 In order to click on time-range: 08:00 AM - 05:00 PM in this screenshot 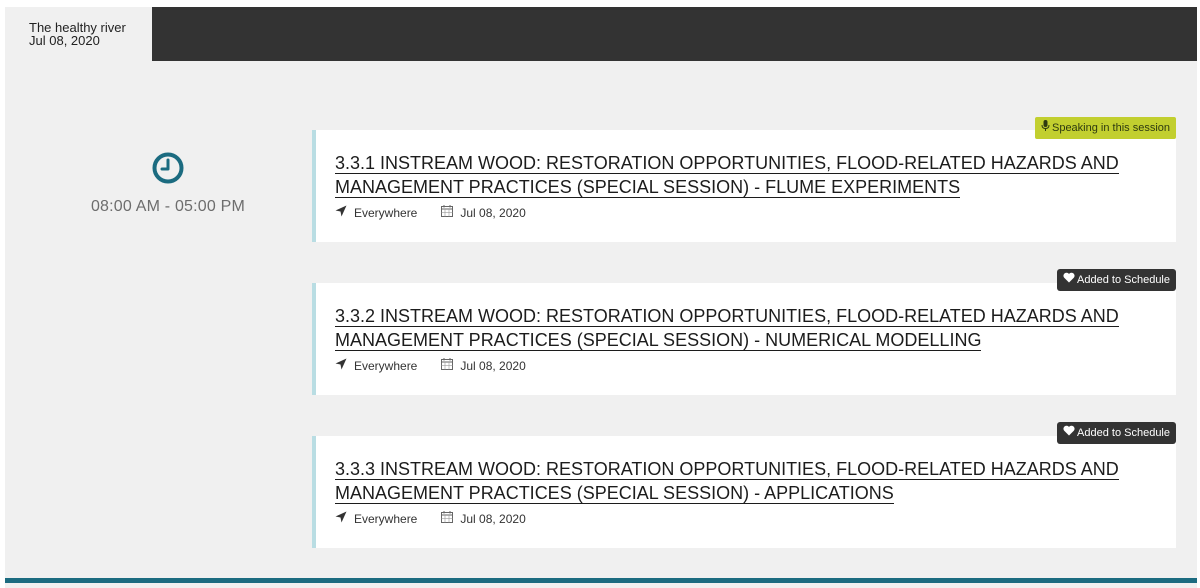, I will do `click(168, 206)`.